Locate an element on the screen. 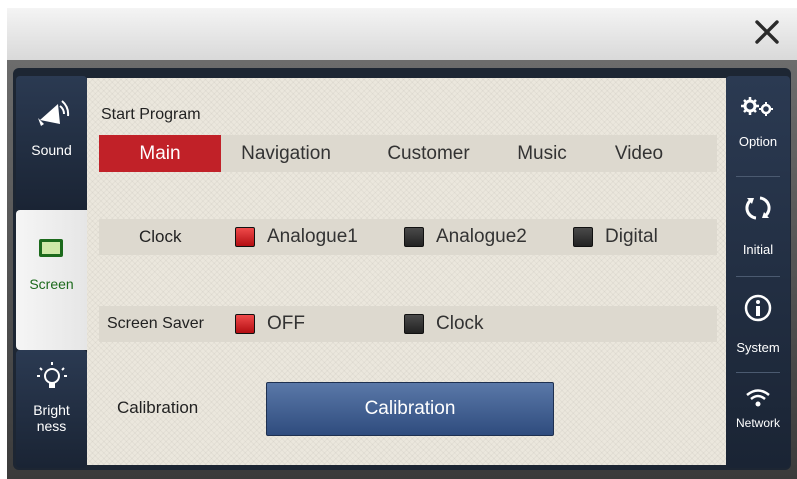 The width and height of the screenshot is (797, 479). right-nav: Option Initial System Network is located at coordinates (758, 272).